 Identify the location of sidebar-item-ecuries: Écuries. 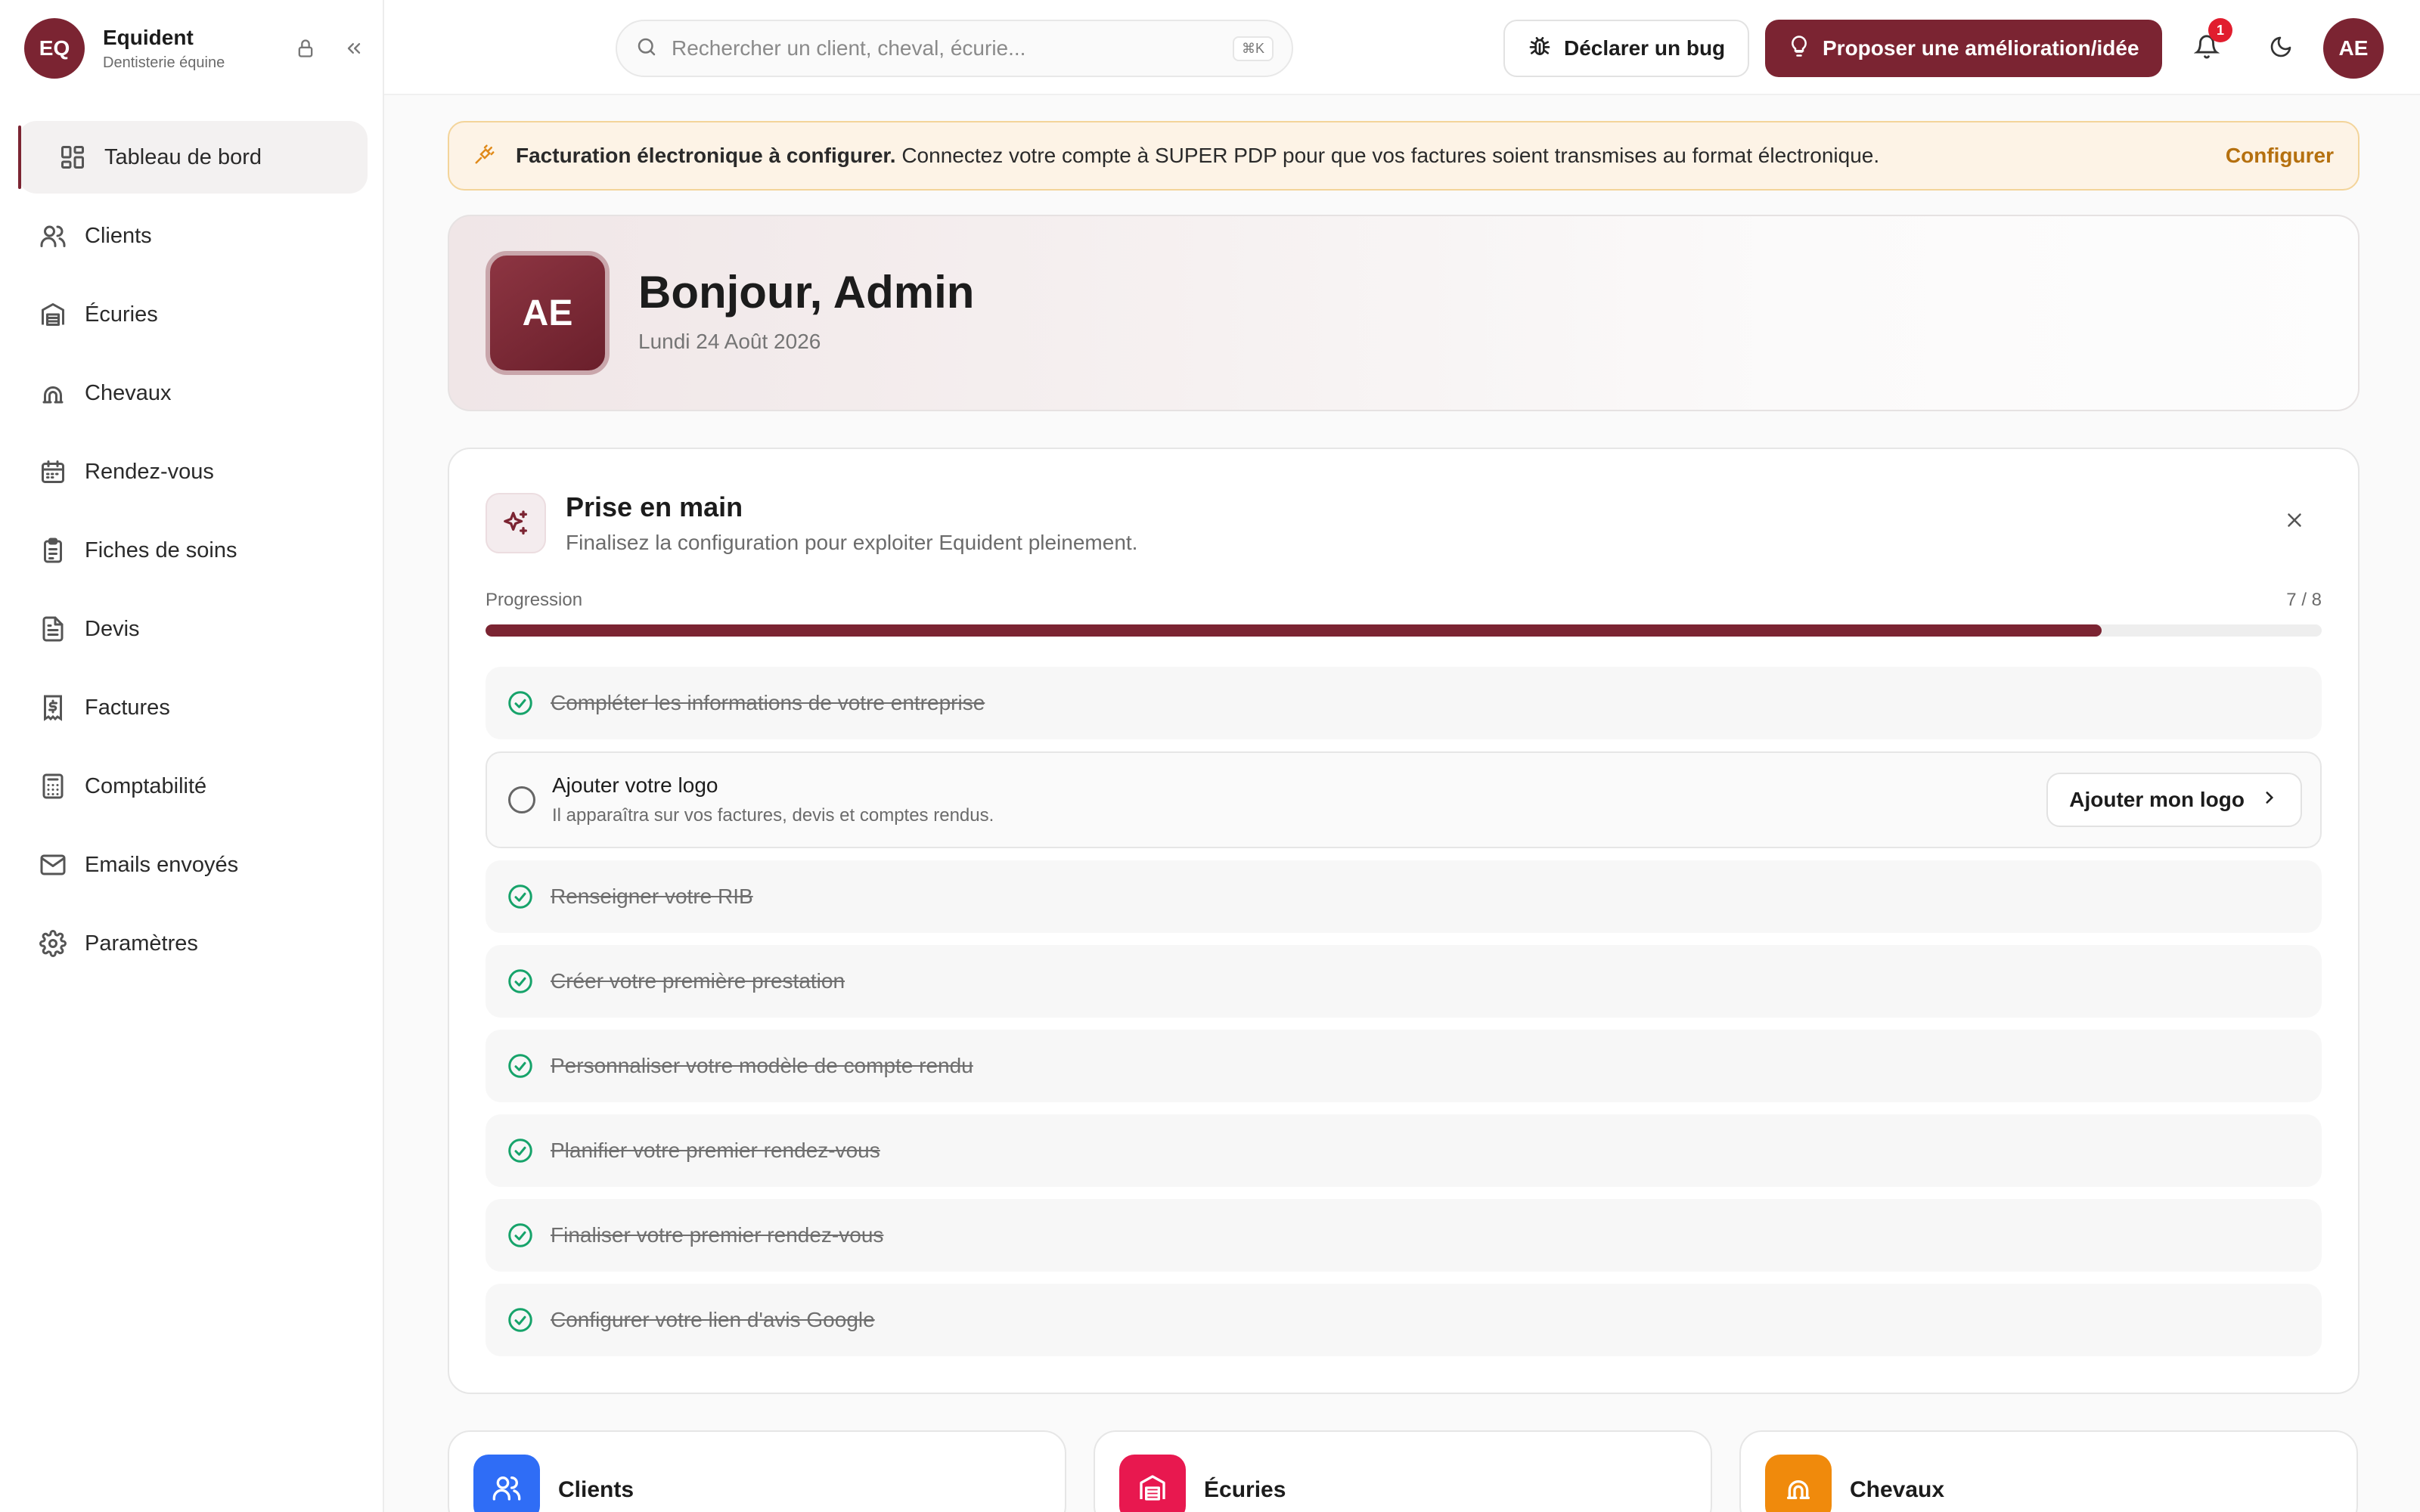
(193, 315).